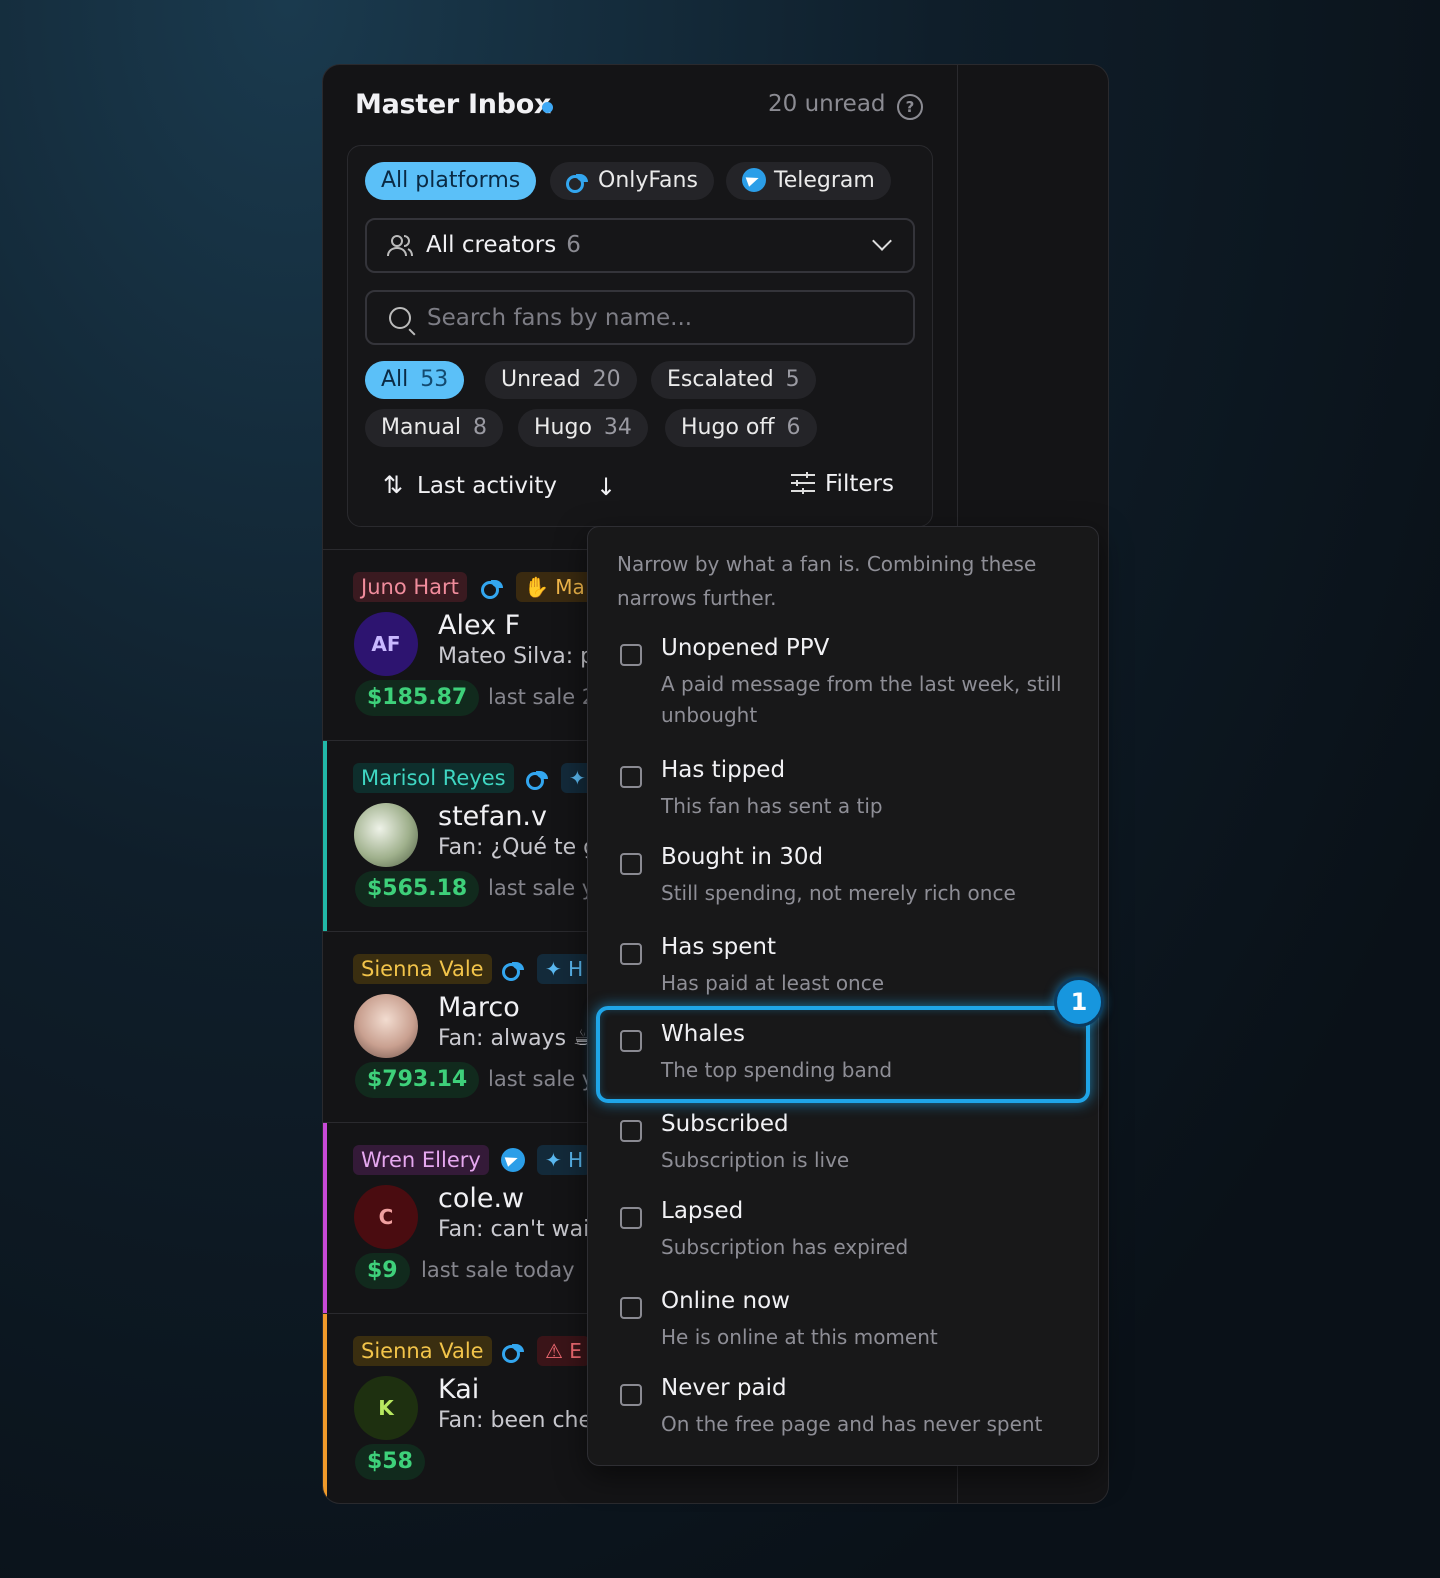  What do you see at coordinates (451, 181) in the screenshot?
I see `platform-all: All platforms` at bounding box center [451, 181].